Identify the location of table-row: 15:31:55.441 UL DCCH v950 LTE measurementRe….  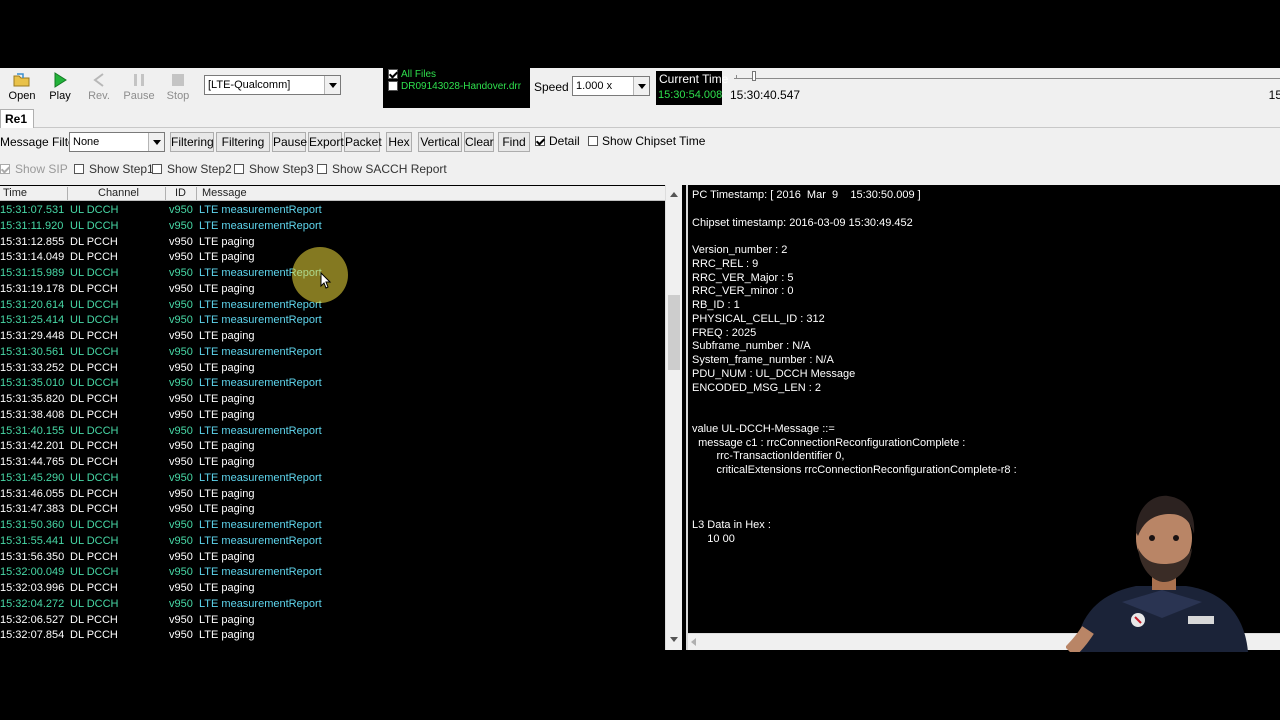
(332, 542).